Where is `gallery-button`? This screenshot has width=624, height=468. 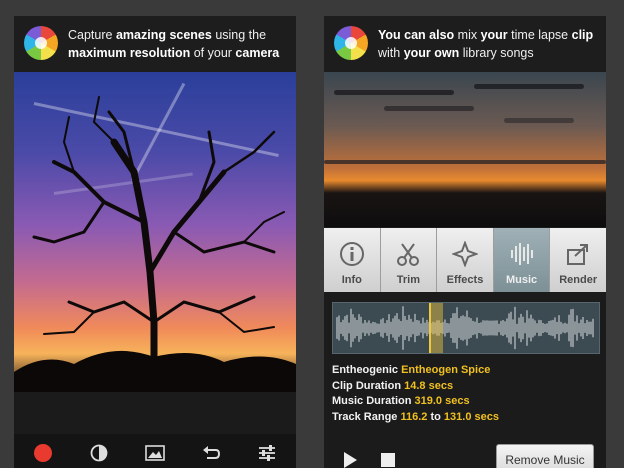 gallery-button is located at coordinates (155, 453).